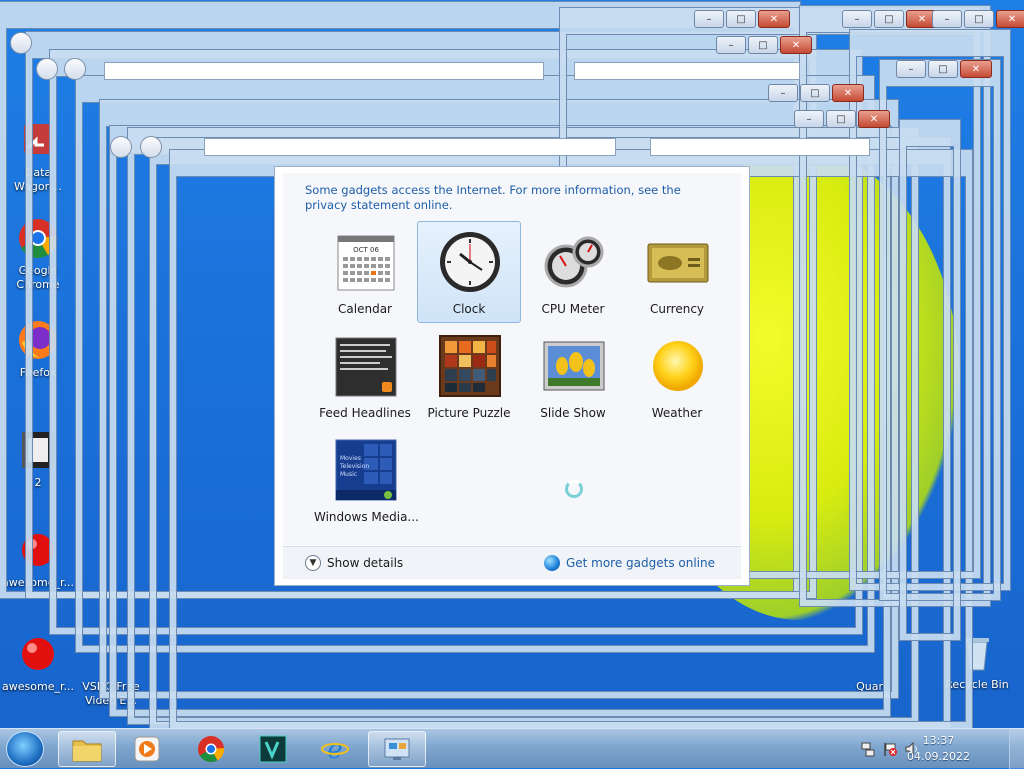 This screenshot has width=1024, height=769. I want to click on currency-icon, so click(678, 262).